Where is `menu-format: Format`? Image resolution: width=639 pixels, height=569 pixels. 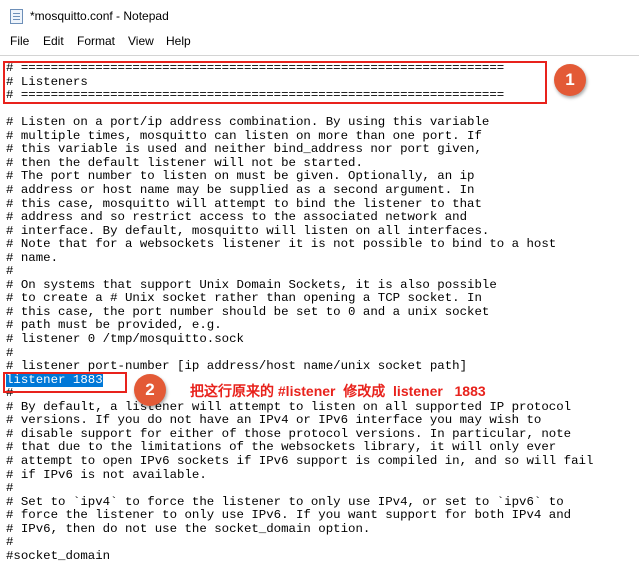 menu-format: Format is located at coordinates (96, 41).